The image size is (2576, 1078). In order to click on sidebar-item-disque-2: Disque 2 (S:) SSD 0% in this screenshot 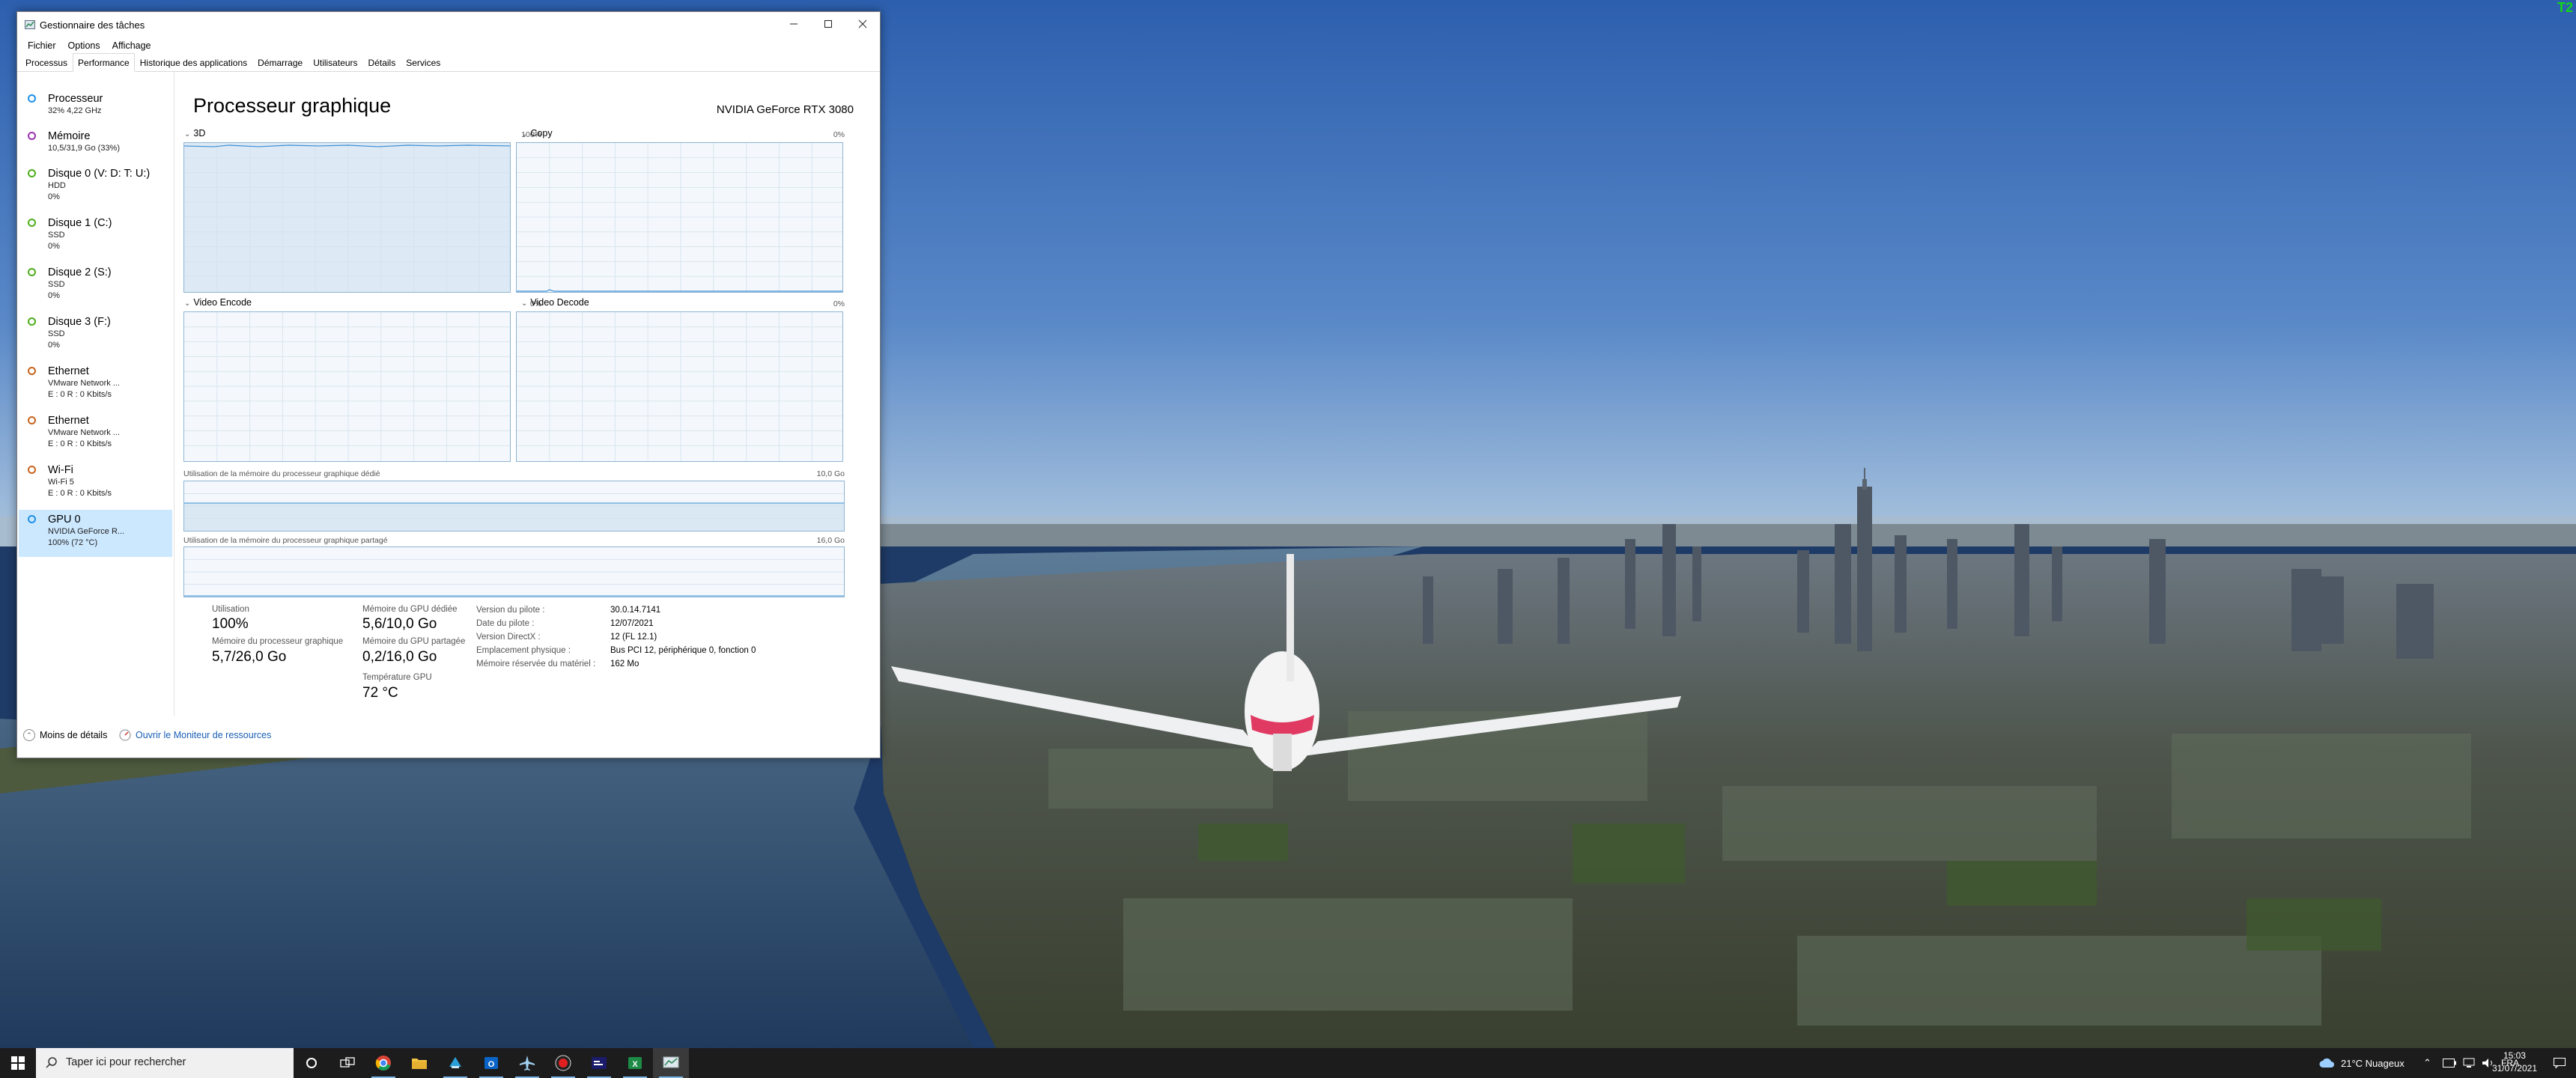, I will do `click(95, 286)`.